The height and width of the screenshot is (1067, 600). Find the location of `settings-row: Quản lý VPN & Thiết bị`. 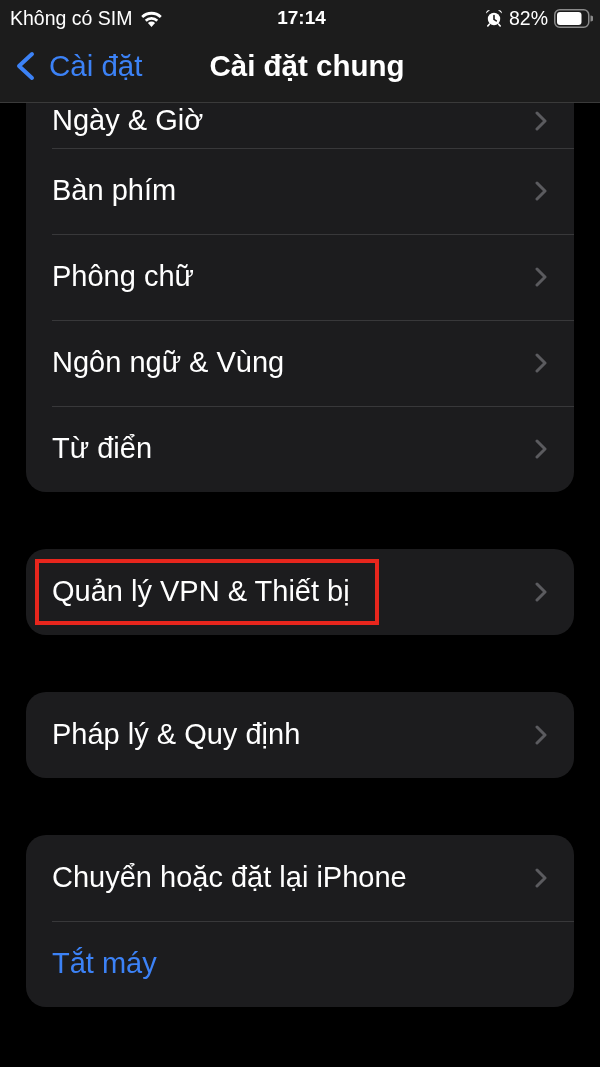

settings-row: Quản lý VPN & Thiết bị is located at coordinates (300, 592).